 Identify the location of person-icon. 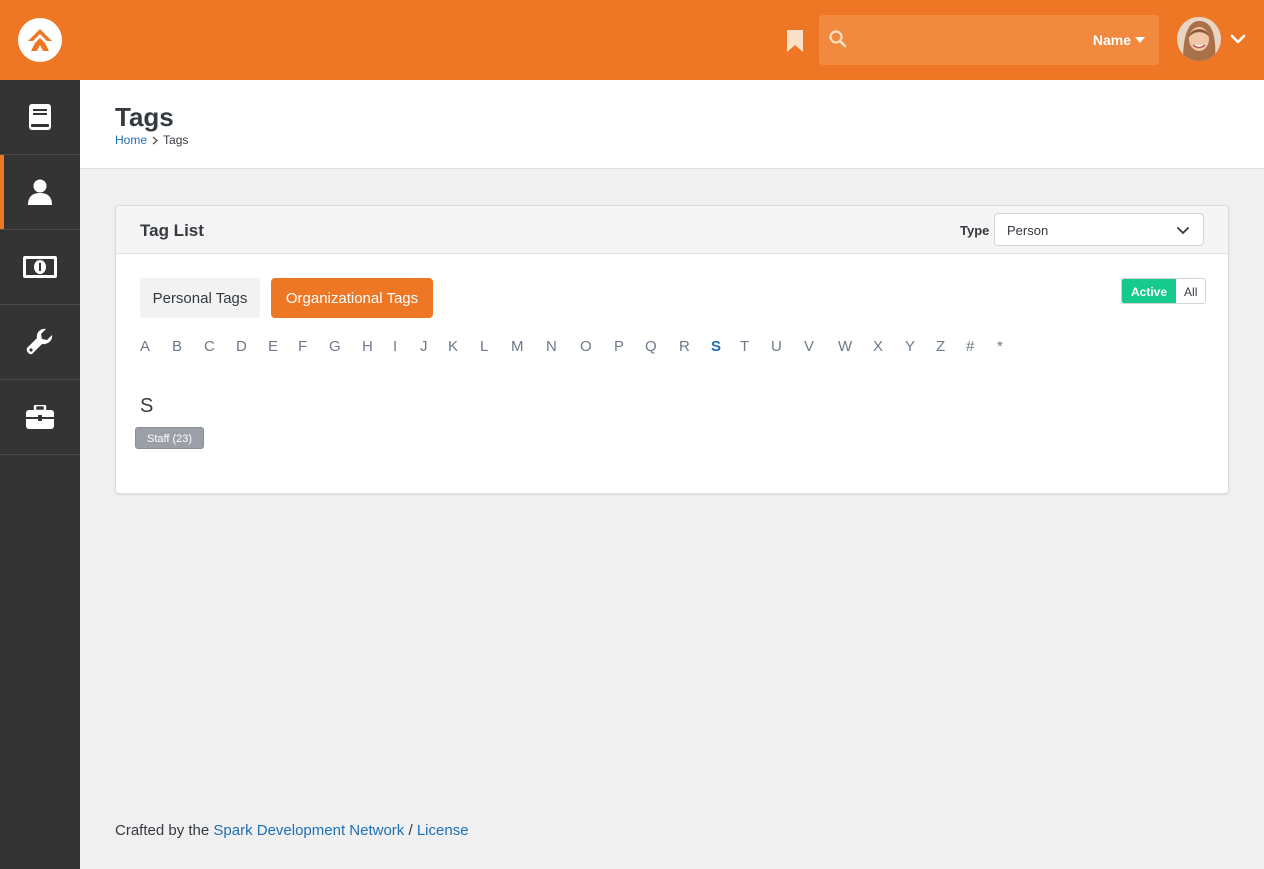
(40, 192).